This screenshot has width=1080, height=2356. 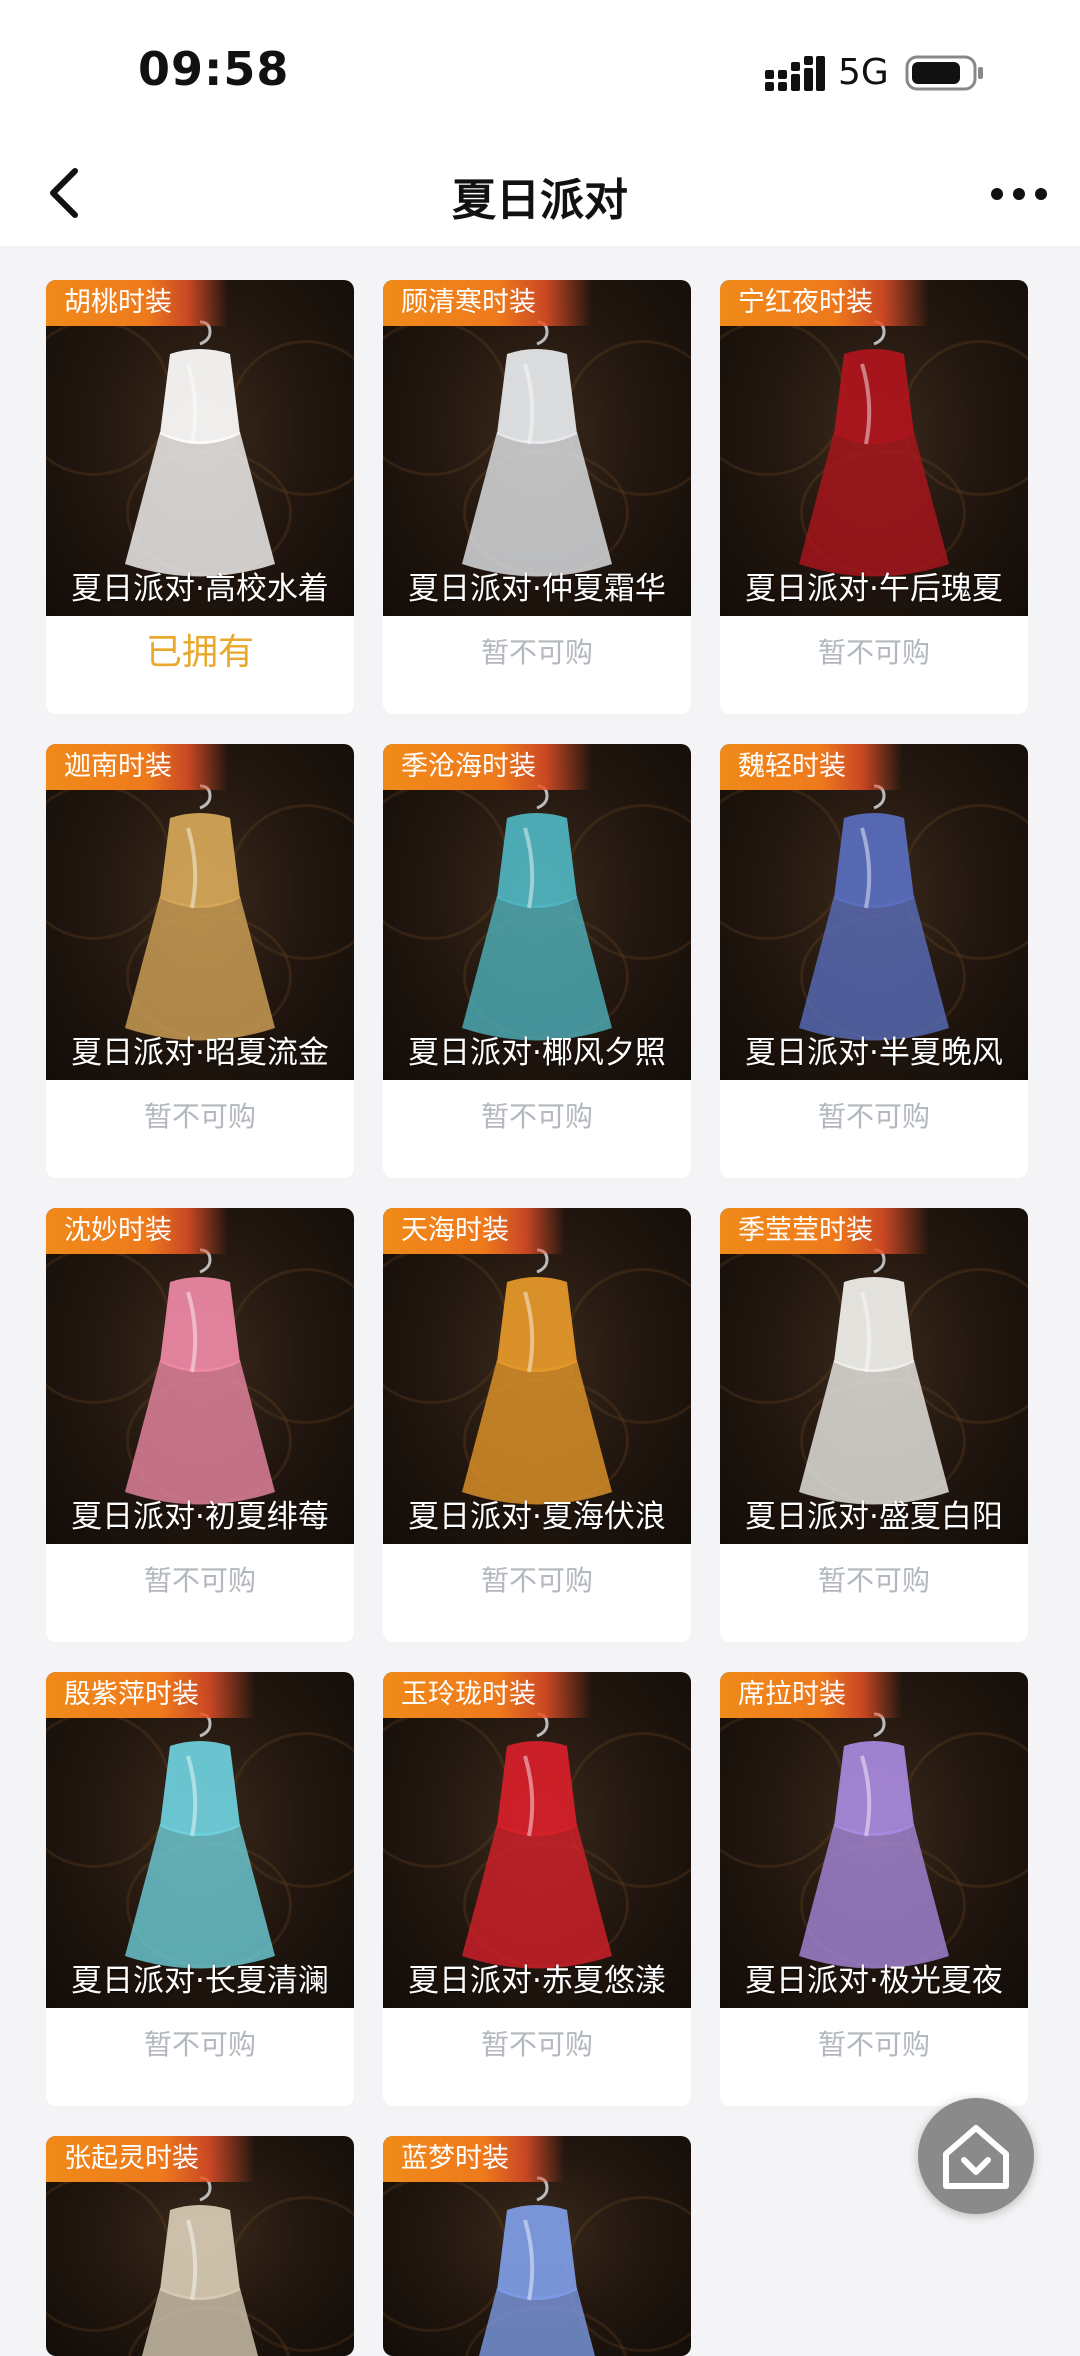 What do you see at coordinates (487, 767) in the screenshot?
I see `character-tag: 季沧海时装` at bounding box center [487, 767].